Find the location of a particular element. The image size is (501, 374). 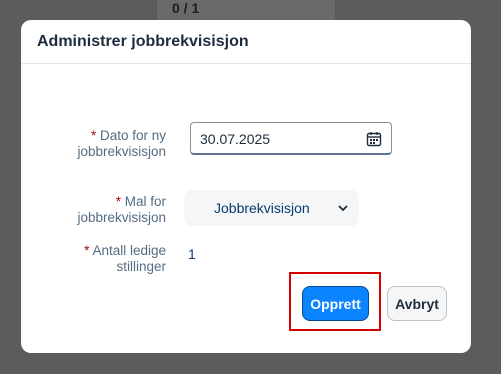

date-label-line1: Dato for ny is located at coordinates (132, 135).